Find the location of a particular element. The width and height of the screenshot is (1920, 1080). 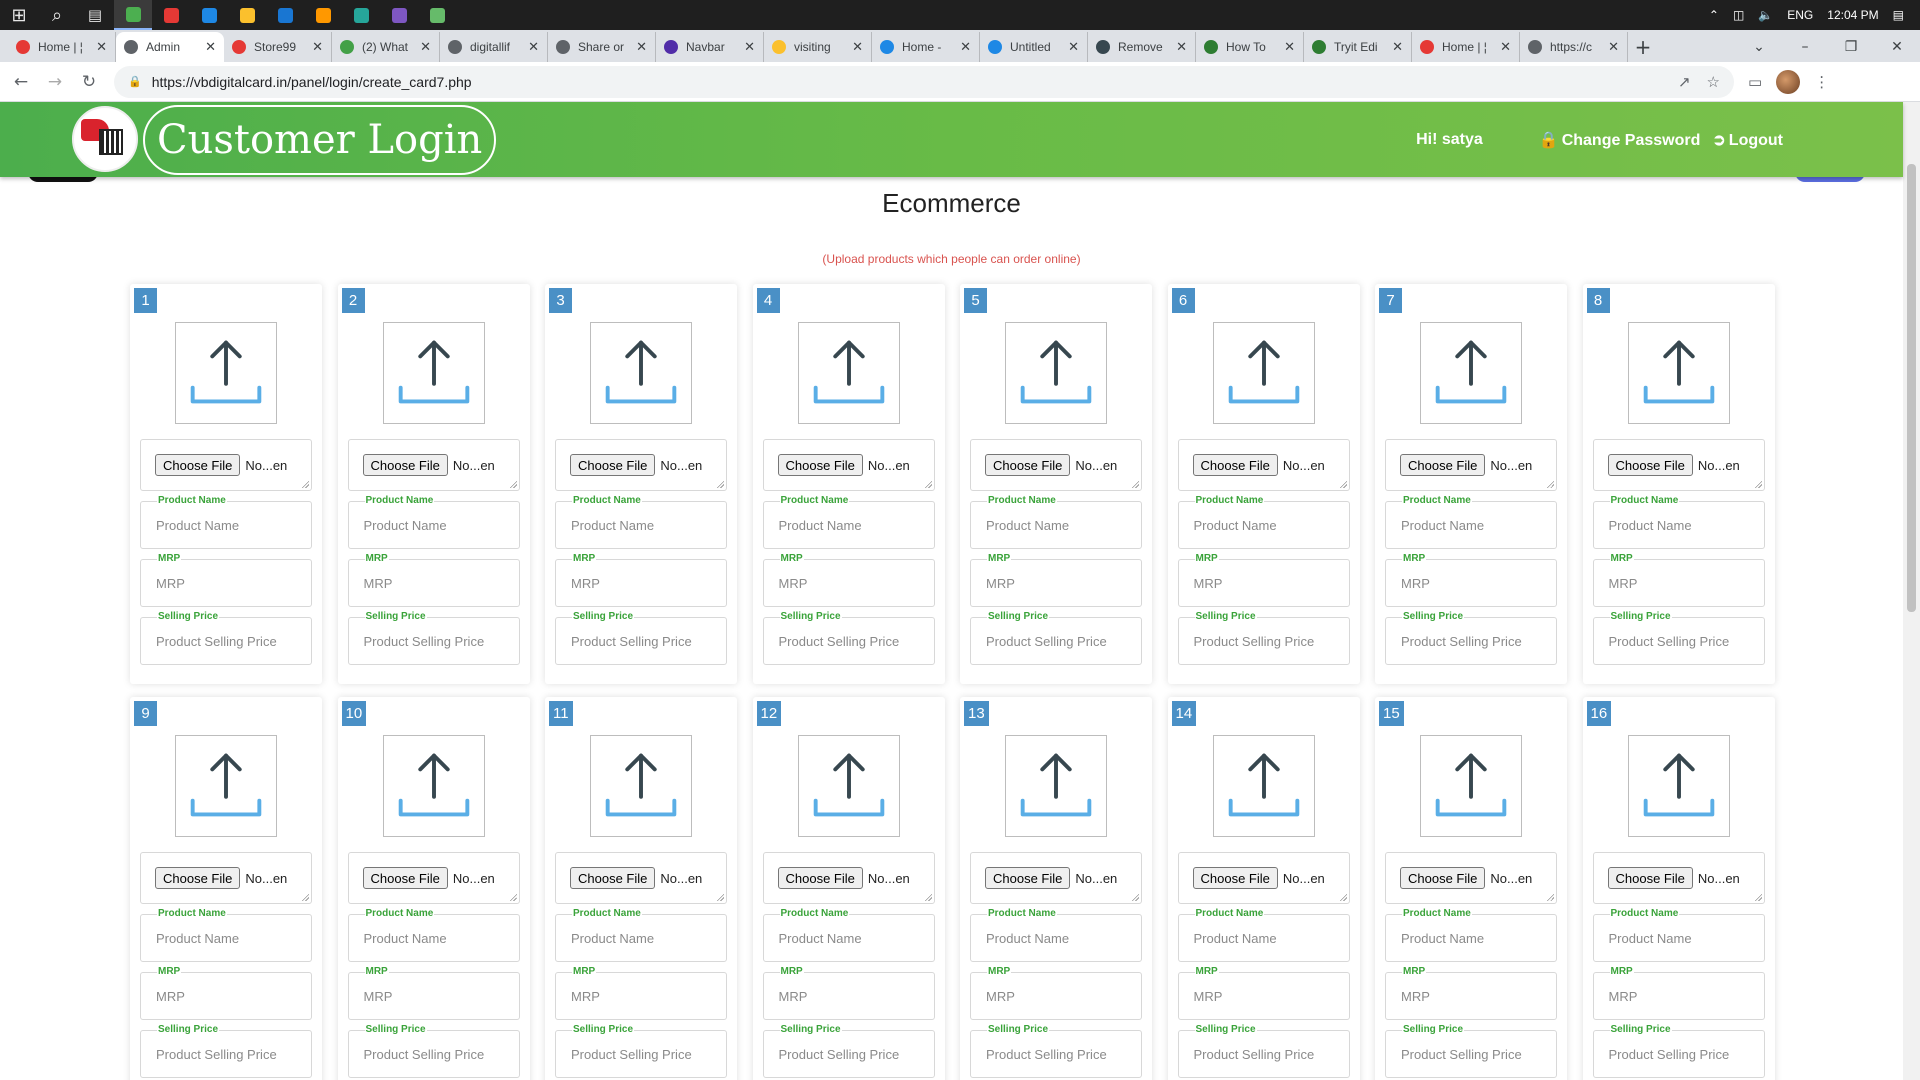

clock: 12:04 PM is located at coordinates (1852, 15).